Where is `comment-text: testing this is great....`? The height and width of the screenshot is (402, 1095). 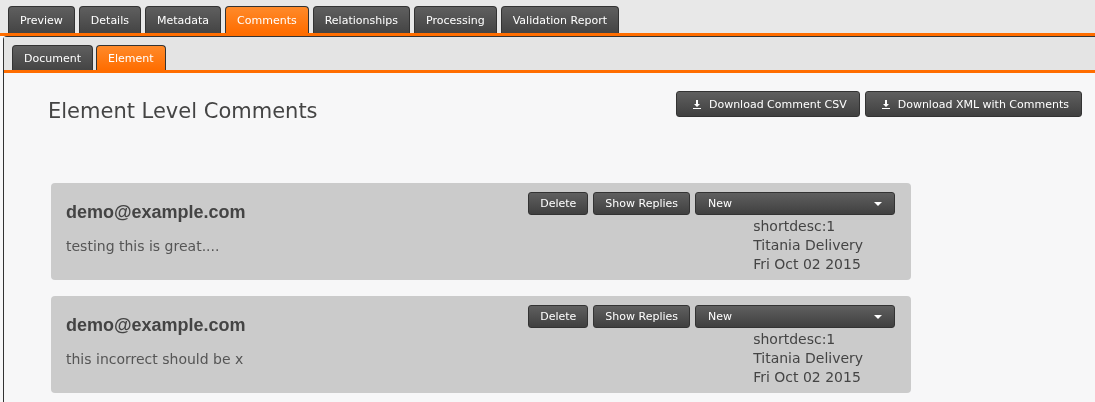 comment-text: testing this is great.... is located at coordinates (143, 246).